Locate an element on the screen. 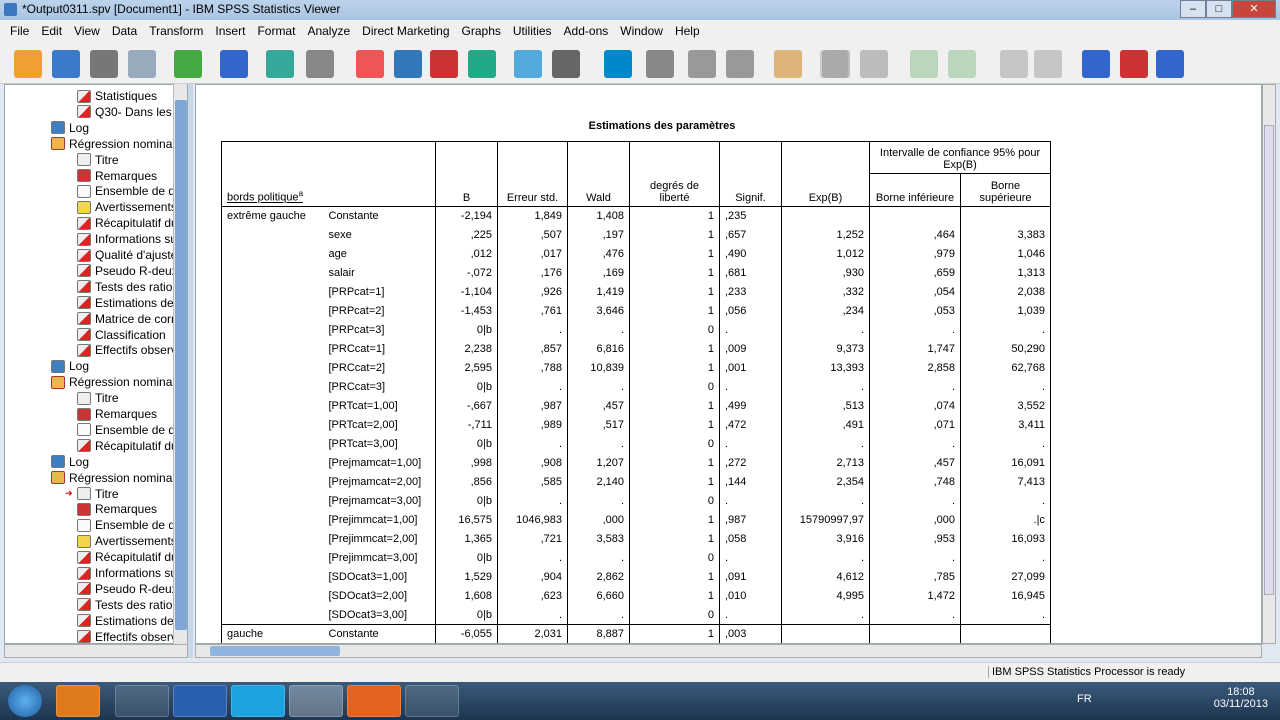  table-cell: ,144 is located at coordinates (750, 482).